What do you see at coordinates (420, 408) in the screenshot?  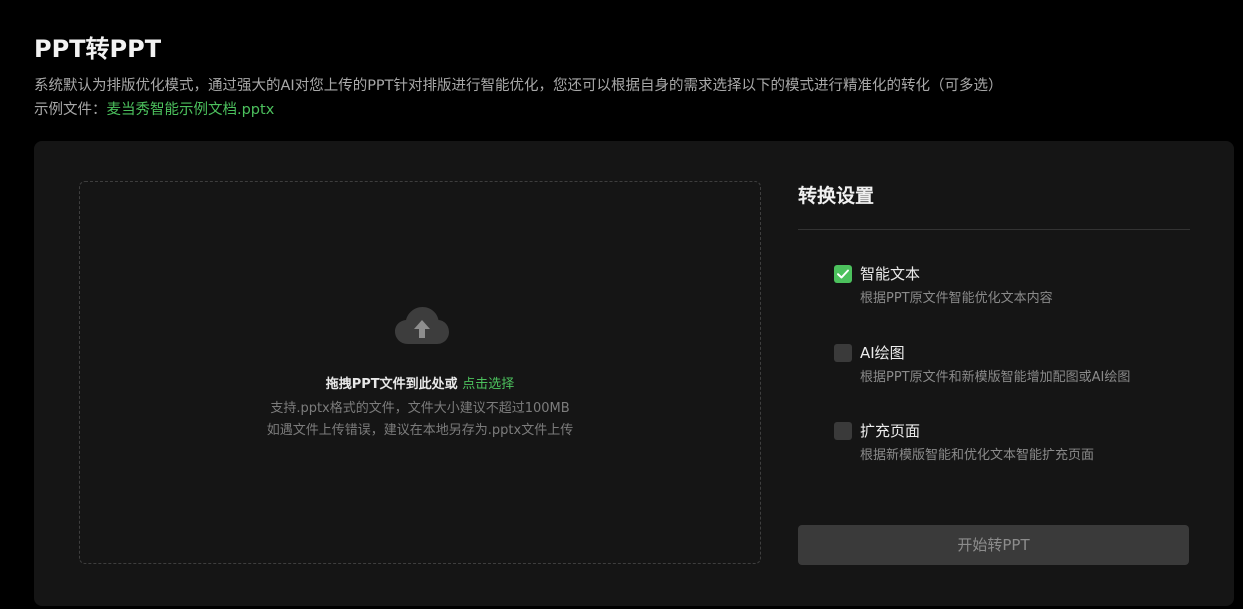 I see `dropzone-format-hint: 支持.pptx格式的文件，文件大小建议不超过100MB` at bounding box center [420, 408].